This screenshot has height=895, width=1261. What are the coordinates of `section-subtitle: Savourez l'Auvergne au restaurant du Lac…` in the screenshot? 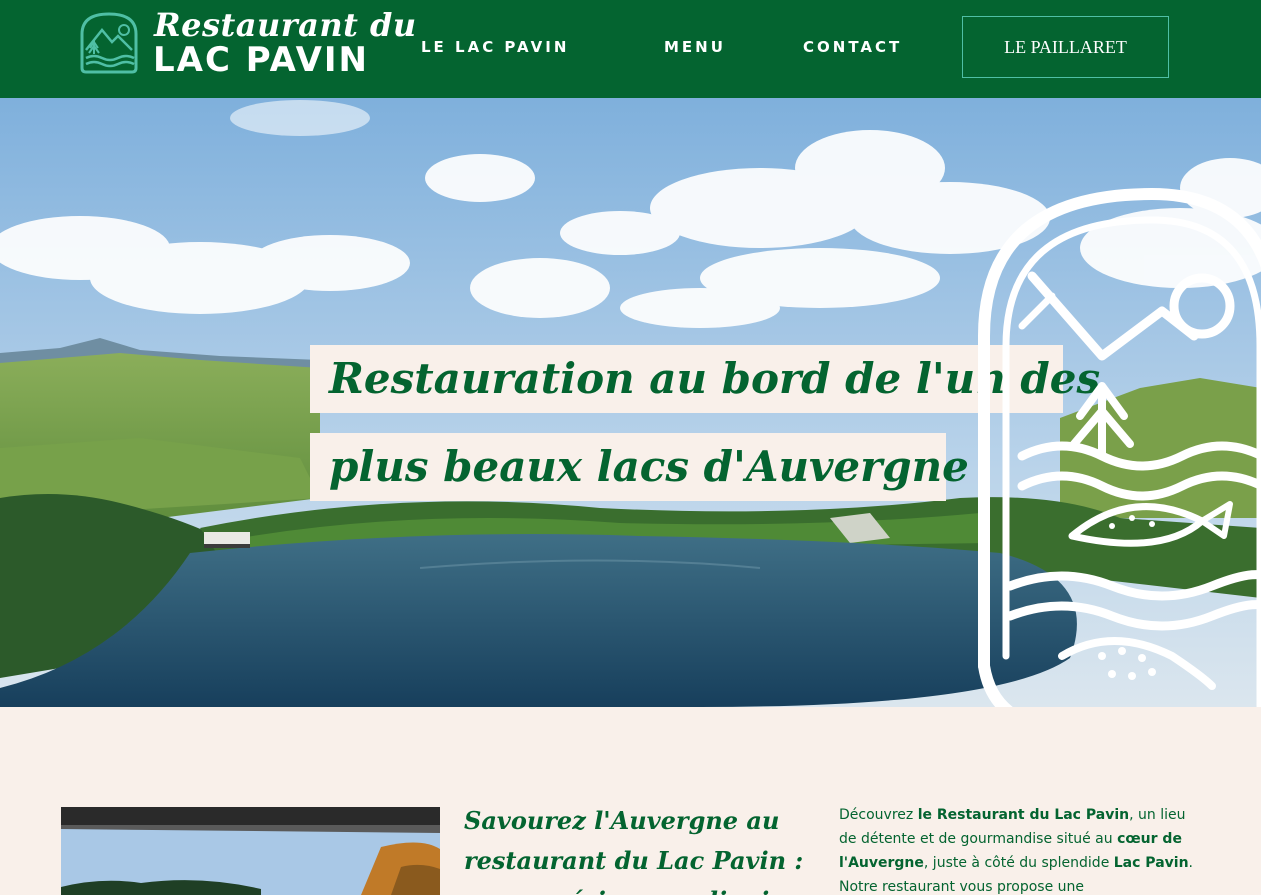 It's located at (634, 850).